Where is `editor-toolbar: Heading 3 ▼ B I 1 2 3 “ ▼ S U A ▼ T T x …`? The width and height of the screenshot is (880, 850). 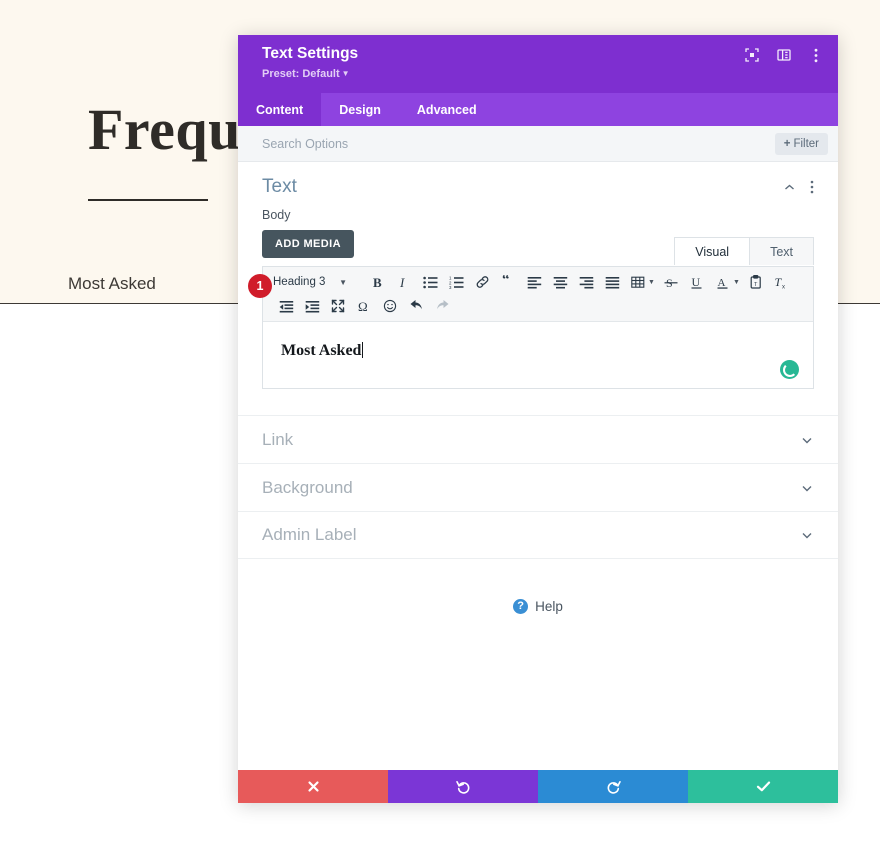 editor-toolbar: Heading 3 ▼ B I 1 2 3 “ ▼ S U A ▼ T T x … is located at coordinates (538, 294).